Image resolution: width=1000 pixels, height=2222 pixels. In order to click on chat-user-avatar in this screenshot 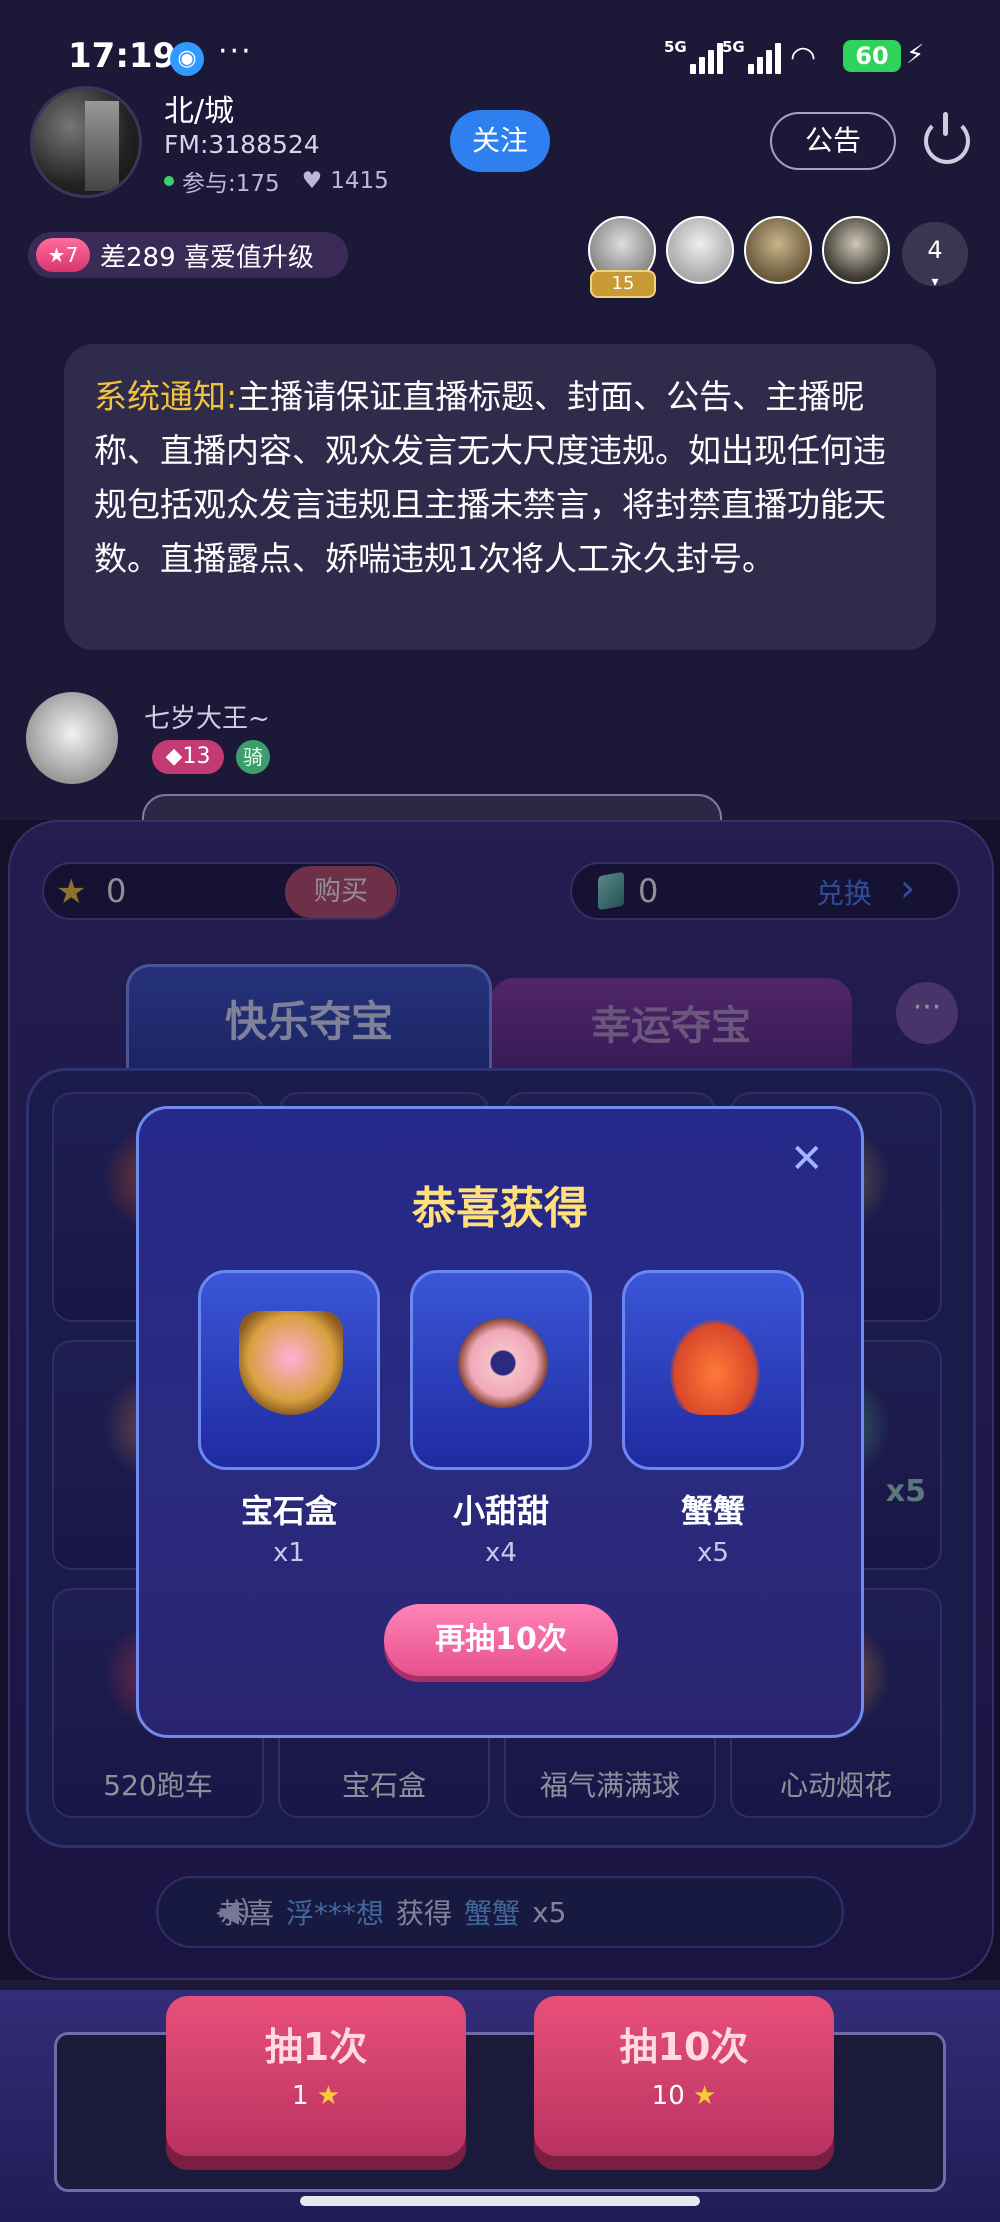, I will do `click(72, 738)`.